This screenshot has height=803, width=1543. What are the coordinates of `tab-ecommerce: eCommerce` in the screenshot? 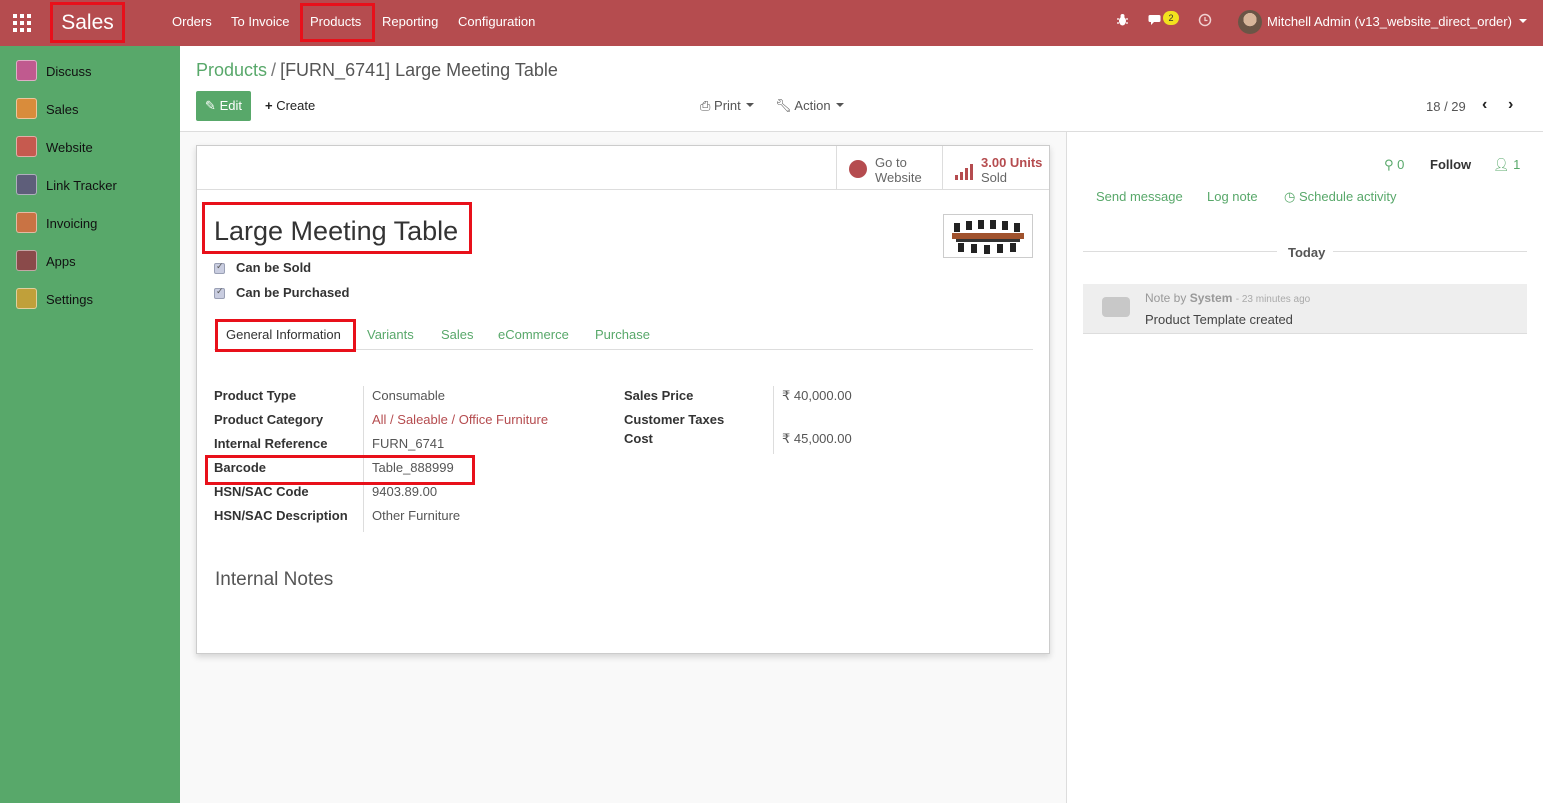 It's located at (533, 334).